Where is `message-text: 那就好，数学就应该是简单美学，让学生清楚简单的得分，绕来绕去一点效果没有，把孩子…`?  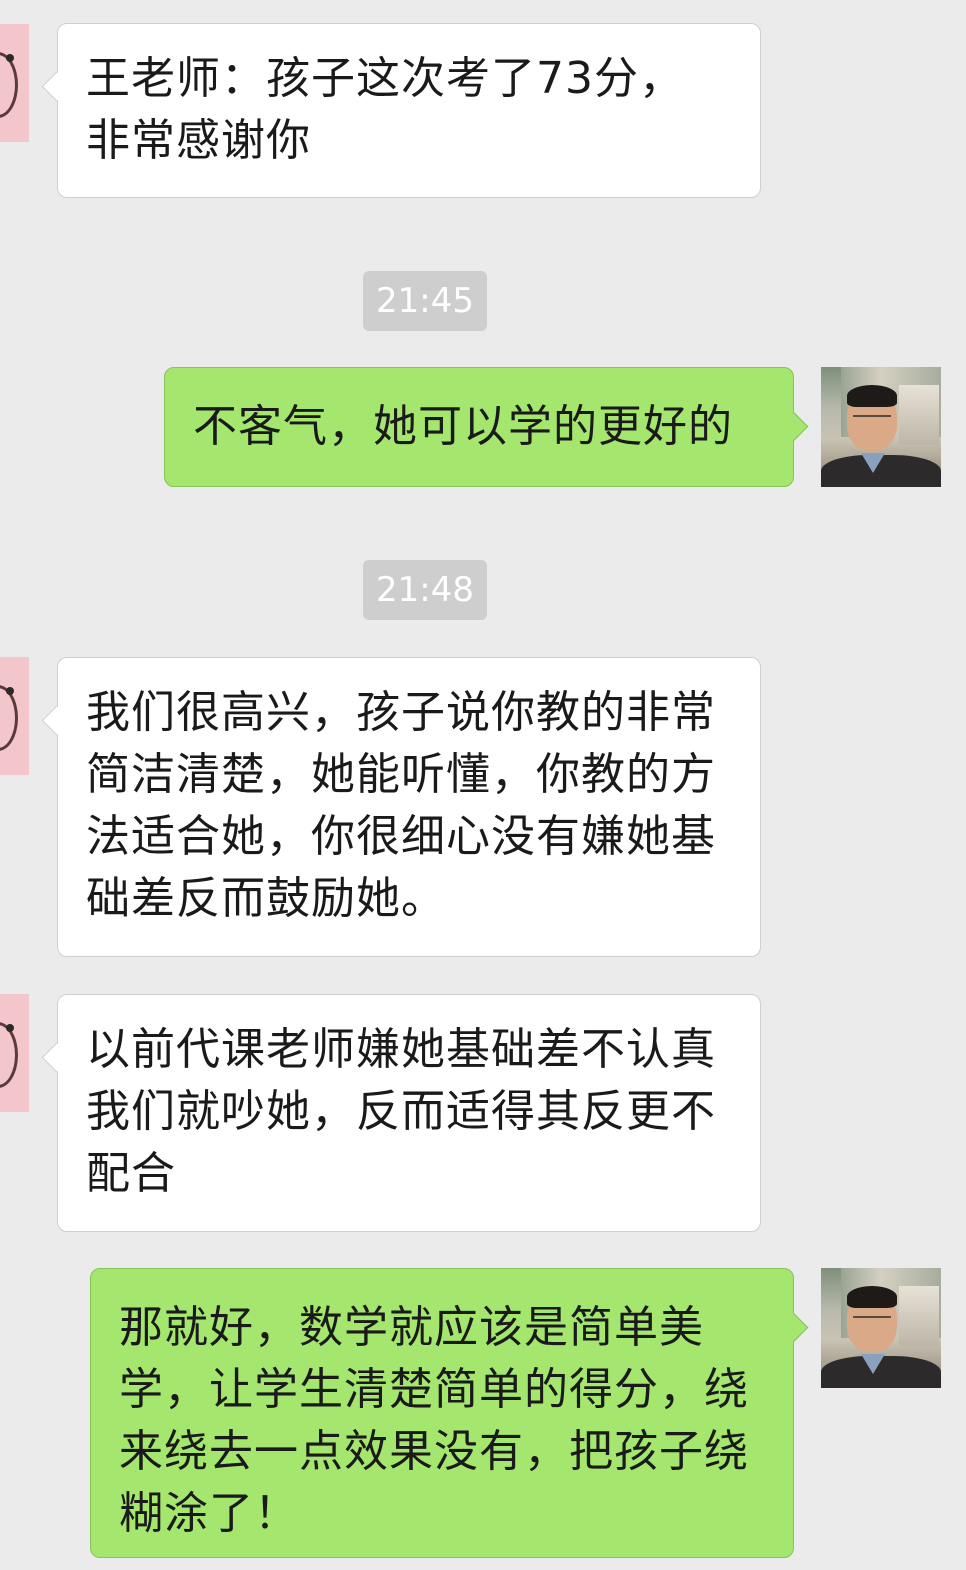 message-text: 那就好，数学就应该是简单美学，让学生清楚简单的得分，绕来绕去一点效果没有，把孩子… is located at coordinates (434, 1420).